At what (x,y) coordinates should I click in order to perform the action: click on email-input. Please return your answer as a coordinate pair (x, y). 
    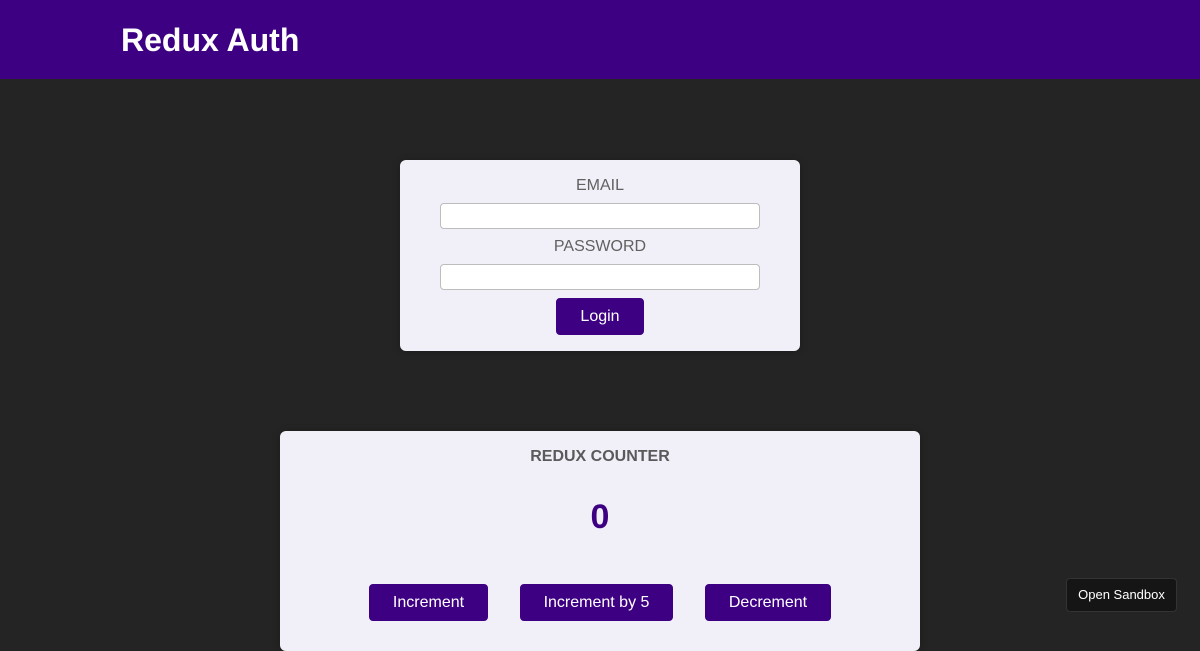
    Looking at the image, I should click on (600, 216).